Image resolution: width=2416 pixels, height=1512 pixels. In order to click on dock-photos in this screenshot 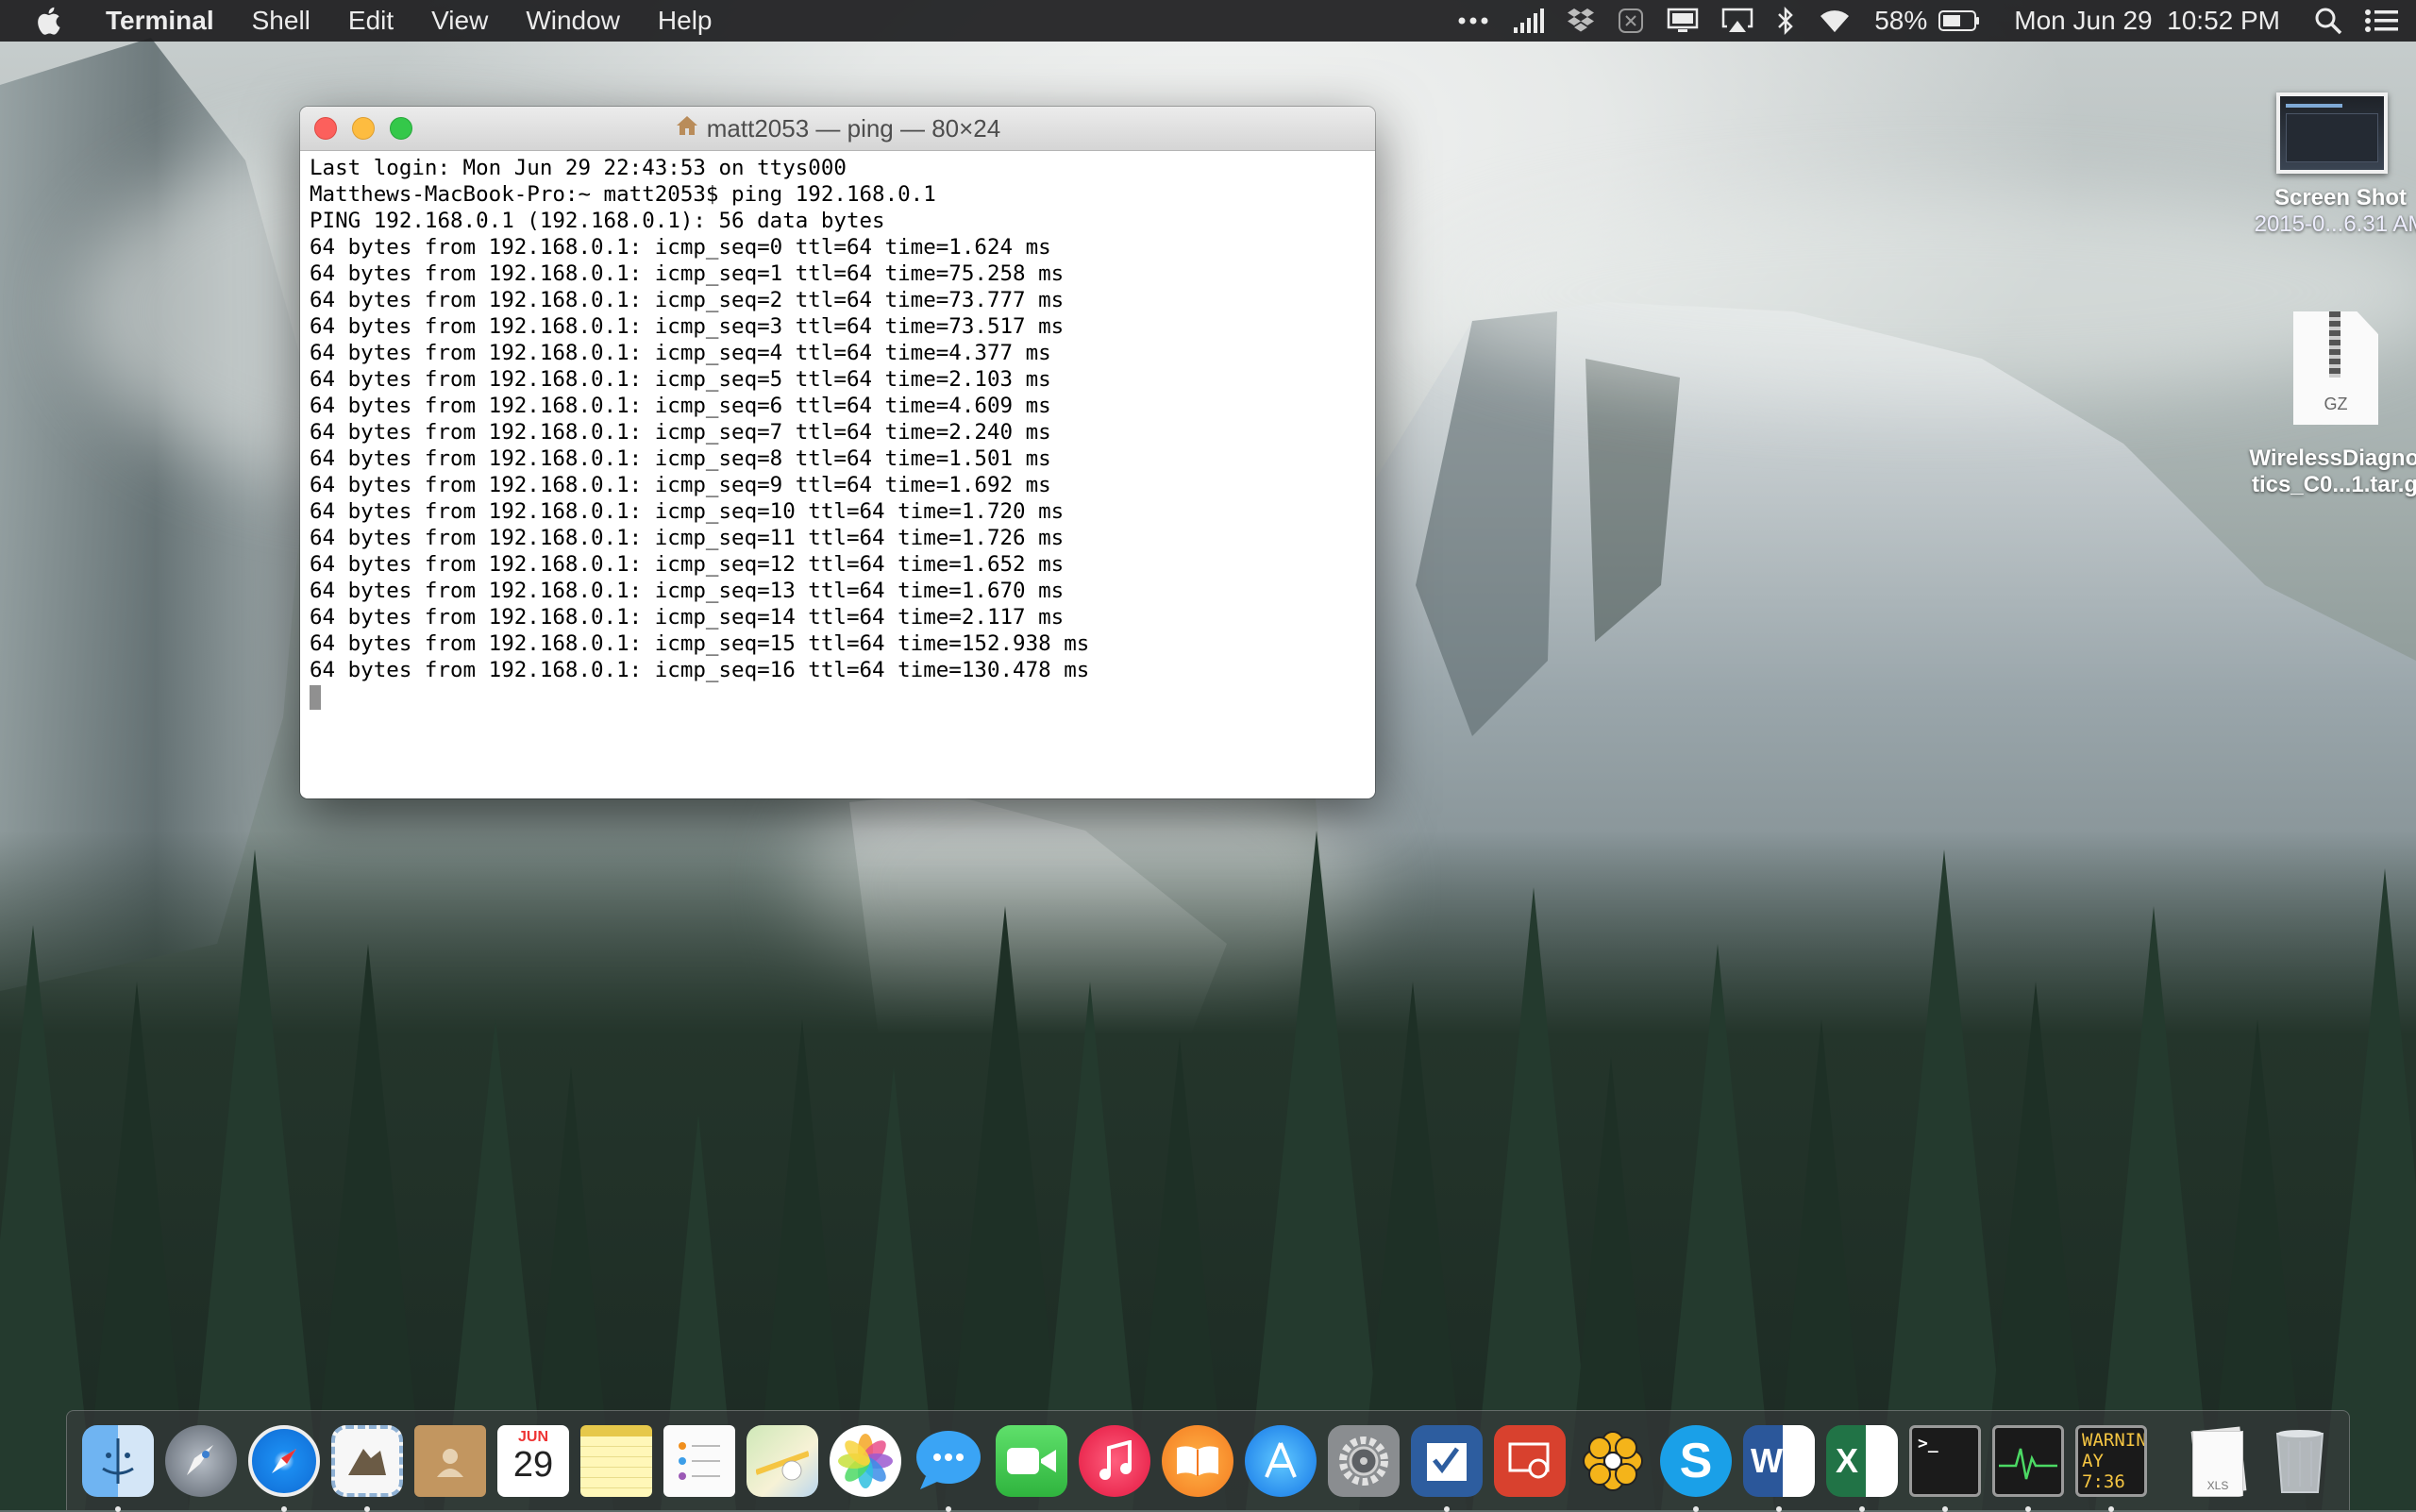, I will do `click(866, 1460)`.